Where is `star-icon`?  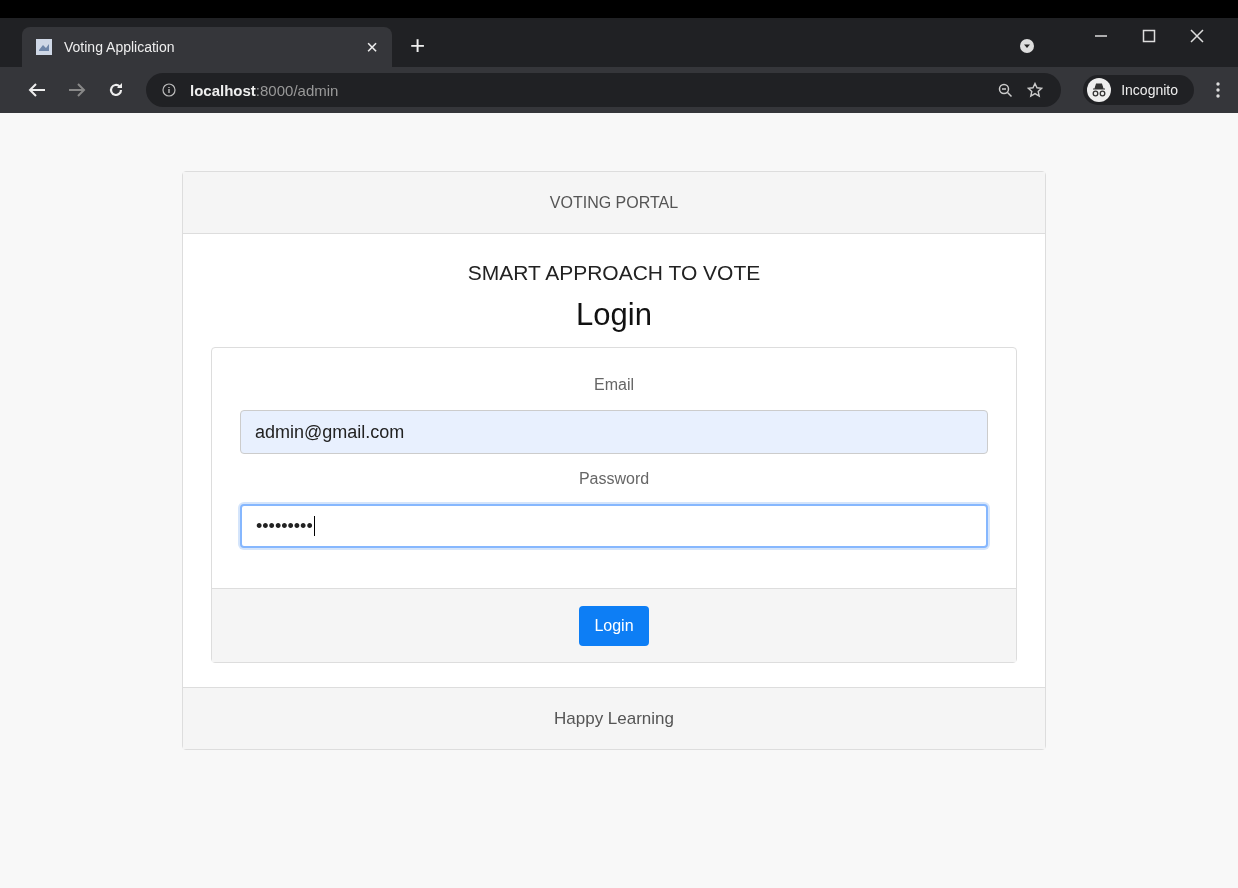
star-icon is located at coordinates (1035, 90).